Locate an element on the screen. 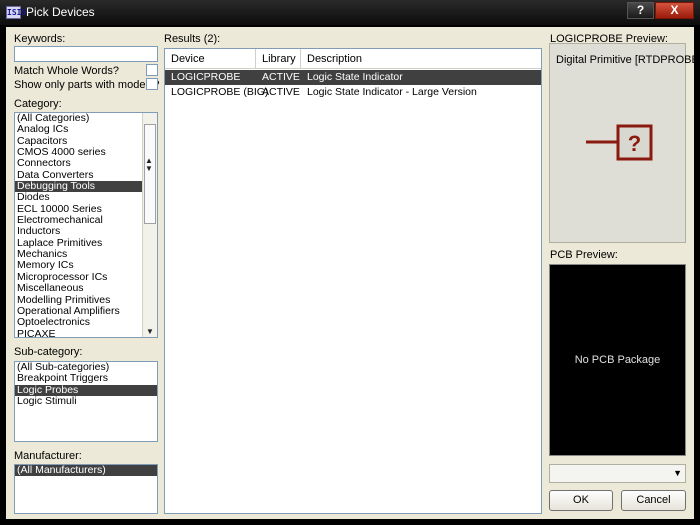 The height and width of the screenshot is (525, 700). title-bar: ISIS Pick Devices ? X is located at coordinates (350, 13).